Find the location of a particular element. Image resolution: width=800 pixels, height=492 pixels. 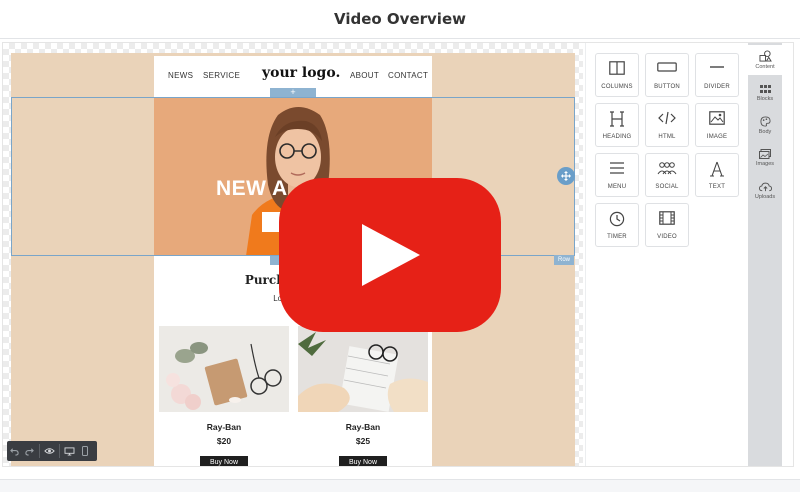

tool-text: TEXT is located at coordinates (717, 175).